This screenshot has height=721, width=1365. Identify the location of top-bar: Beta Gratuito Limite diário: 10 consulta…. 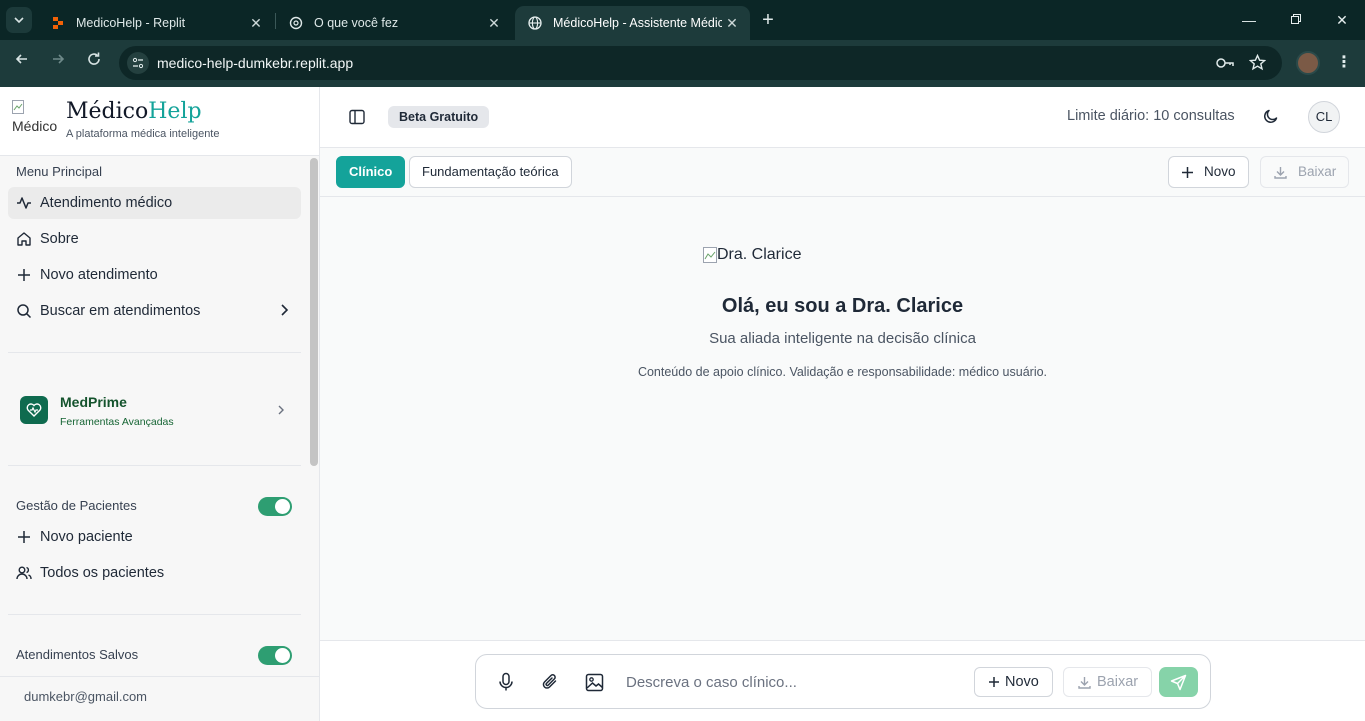
(842, 117).